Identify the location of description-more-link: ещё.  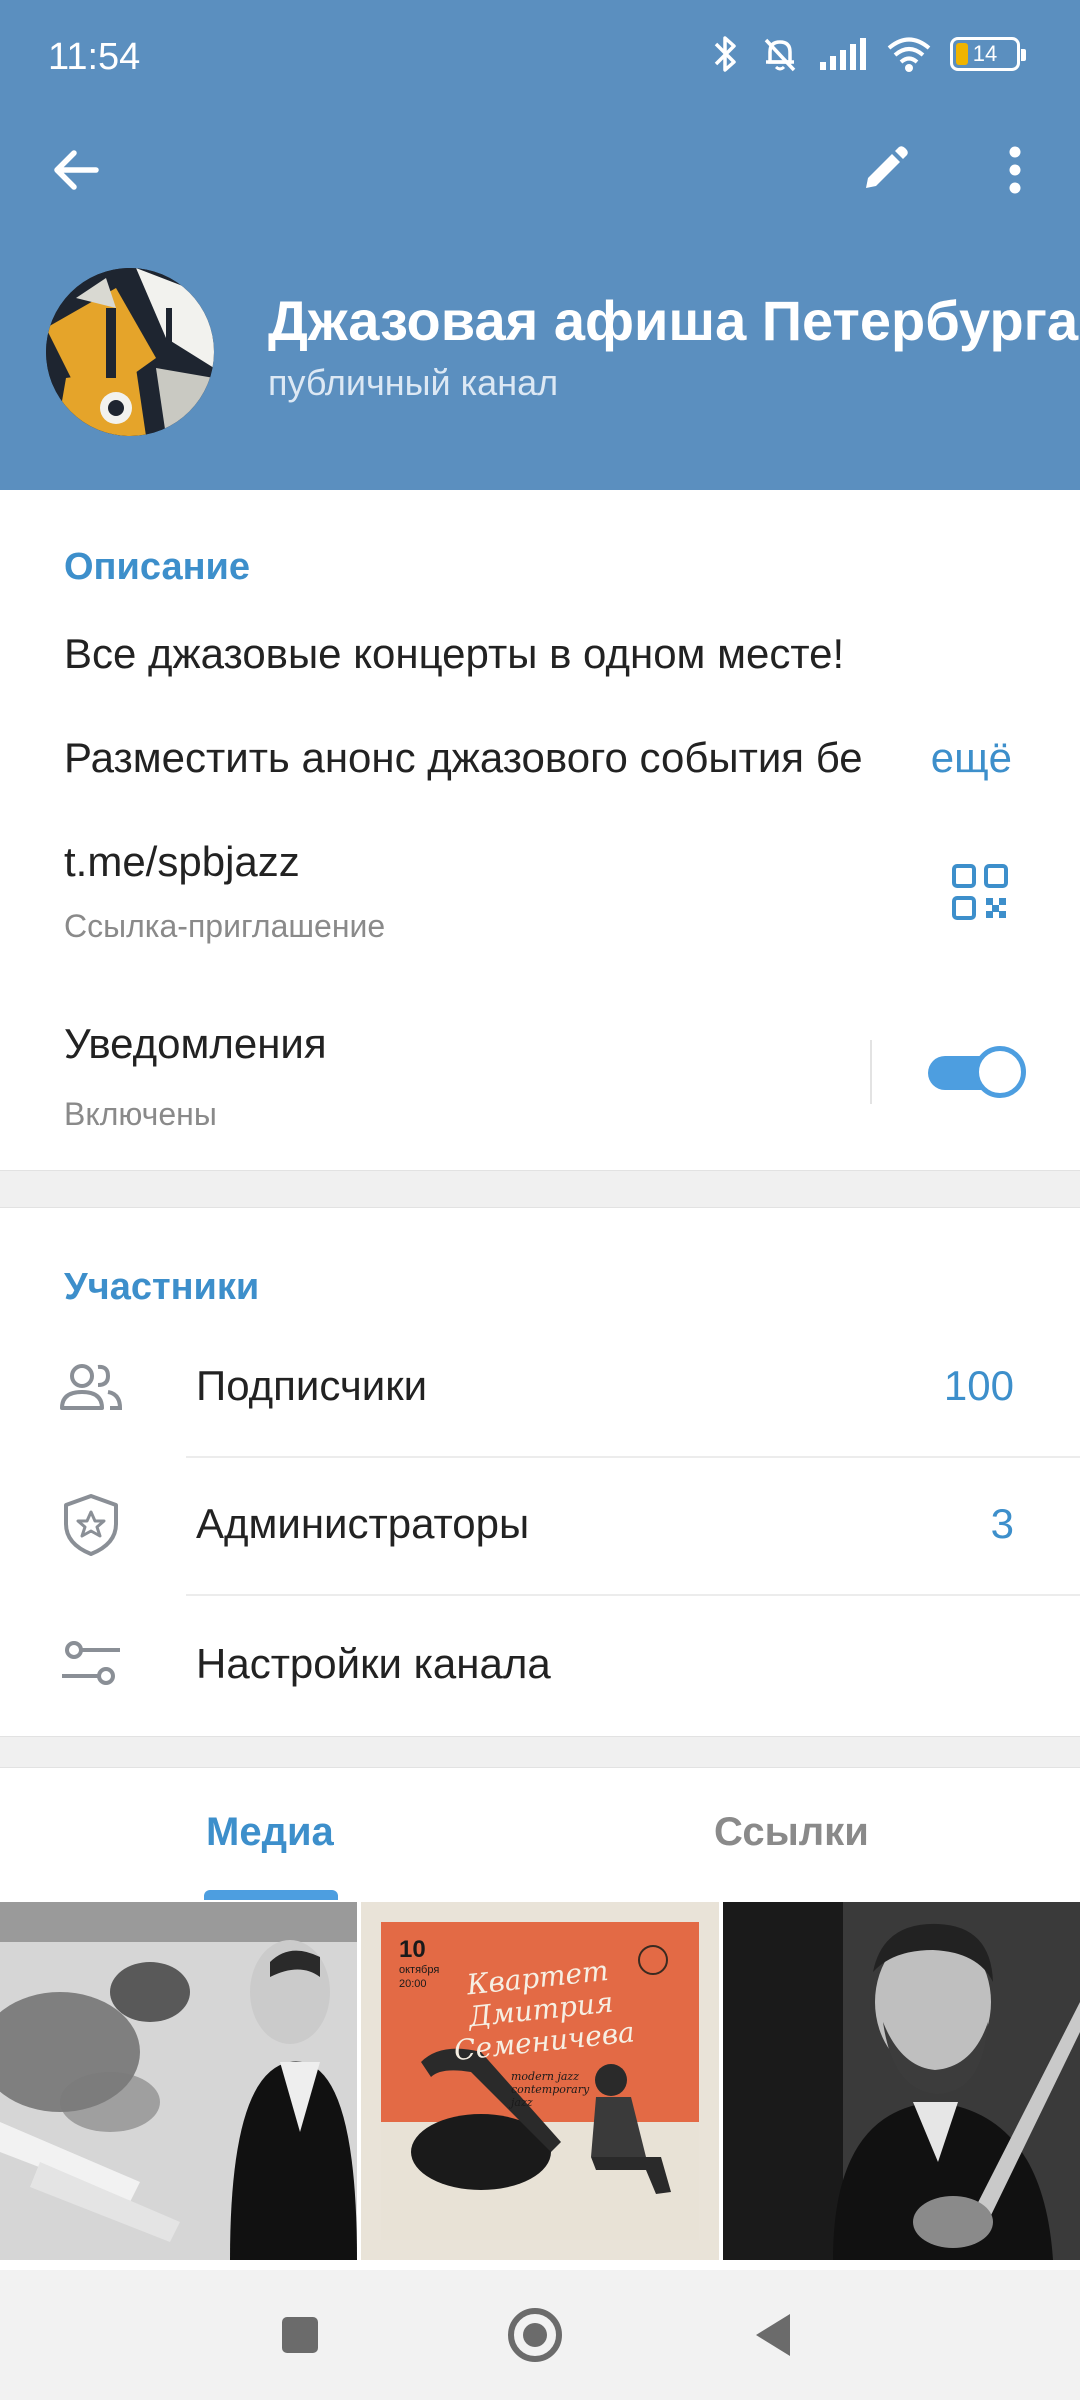
(951, 758).